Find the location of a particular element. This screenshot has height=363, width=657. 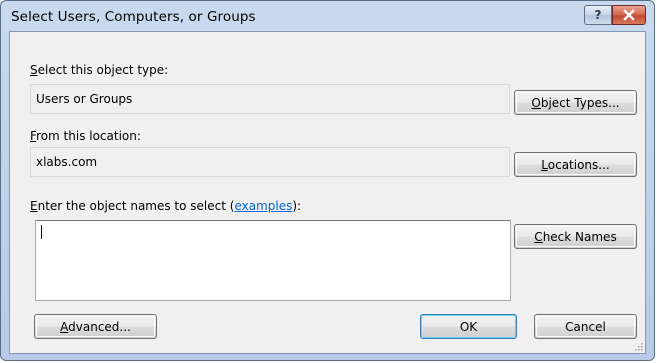

cancel-button: Cancel is located at coordinates (585, 326).